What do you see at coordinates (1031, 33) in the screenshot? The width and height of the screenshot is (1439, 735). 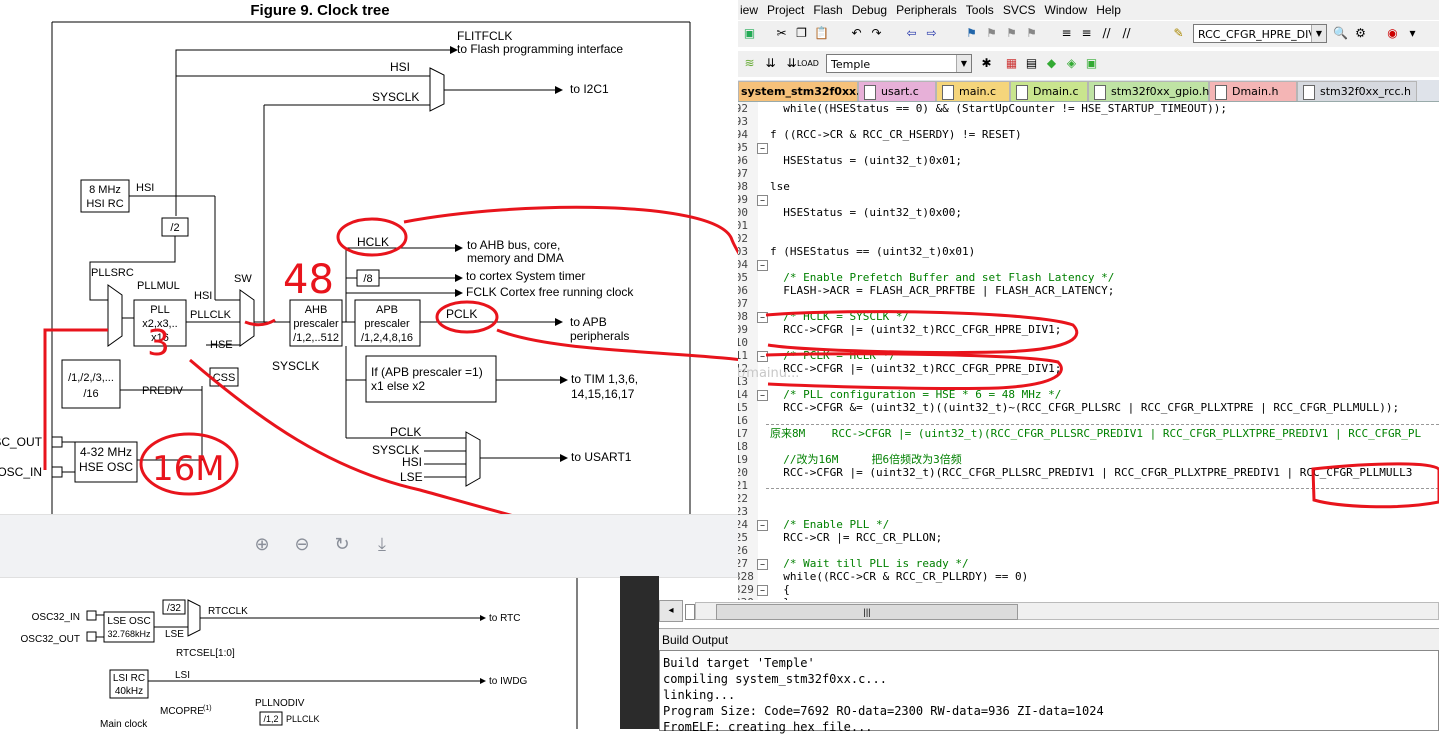 I see `bookmark-clear-icon: ⚑` at bounding box center [1031, 33].